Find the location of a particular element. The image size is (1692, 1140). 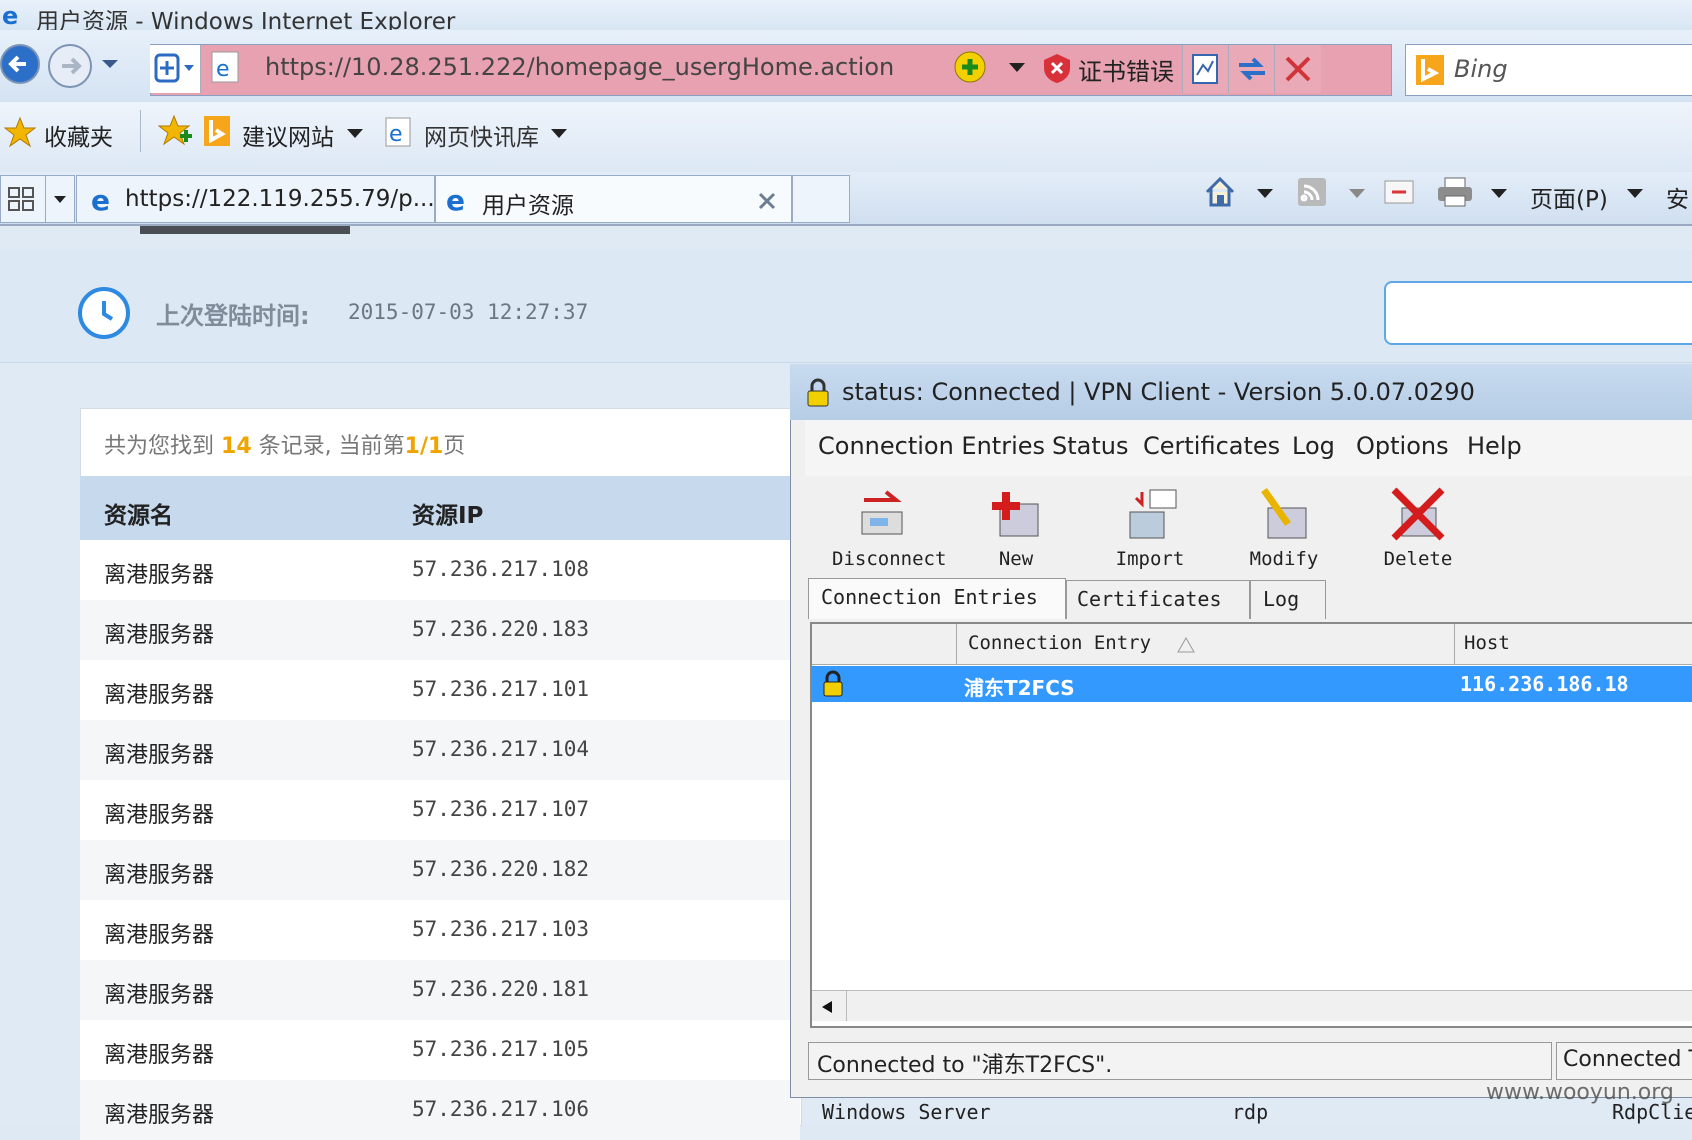

resource-ip: 57.236.217.101 is located at coordinates (501, 689).